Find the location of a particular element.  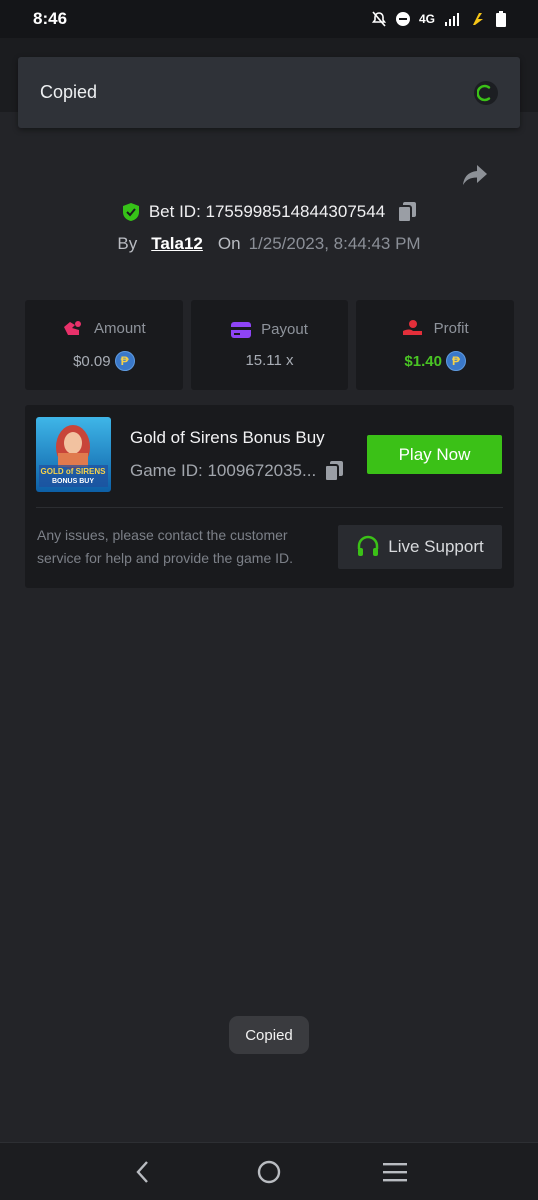

bet-meta-row: By Tala12 On 1/25/2023, 8:44:43 PM is located at coordinates (269, 244).